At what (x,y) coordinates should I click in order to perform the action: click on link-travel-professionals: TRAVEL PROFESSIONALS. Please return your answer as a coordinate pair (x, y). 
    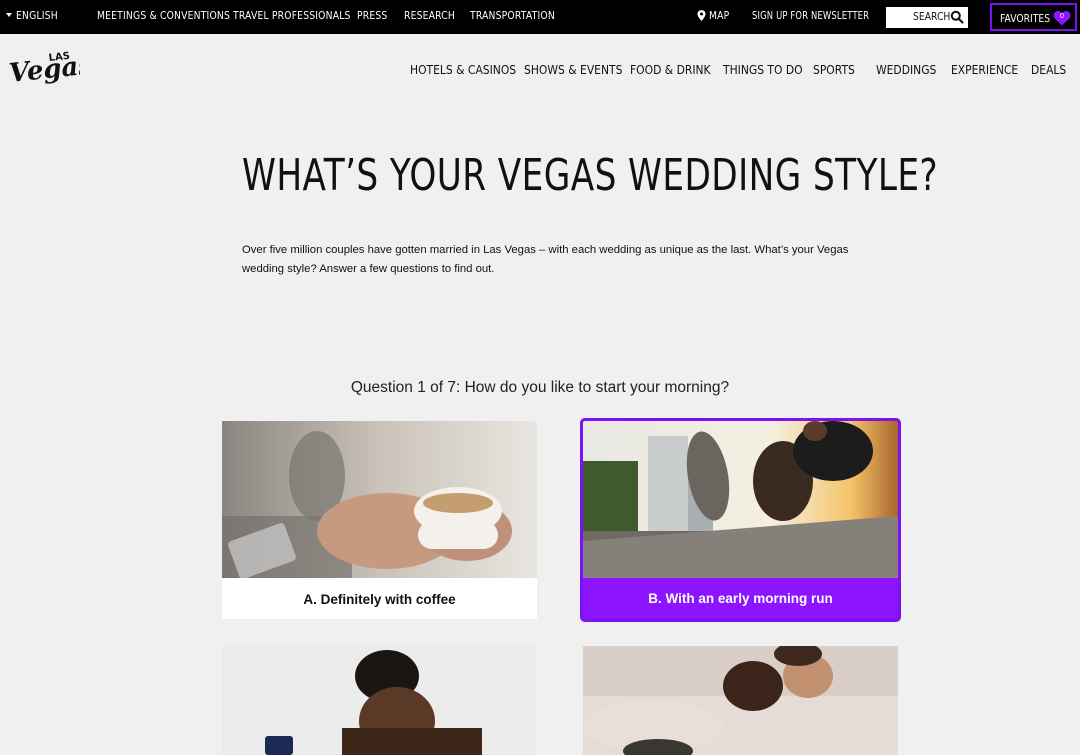
    Looking at the image, I should click on (292, 16).